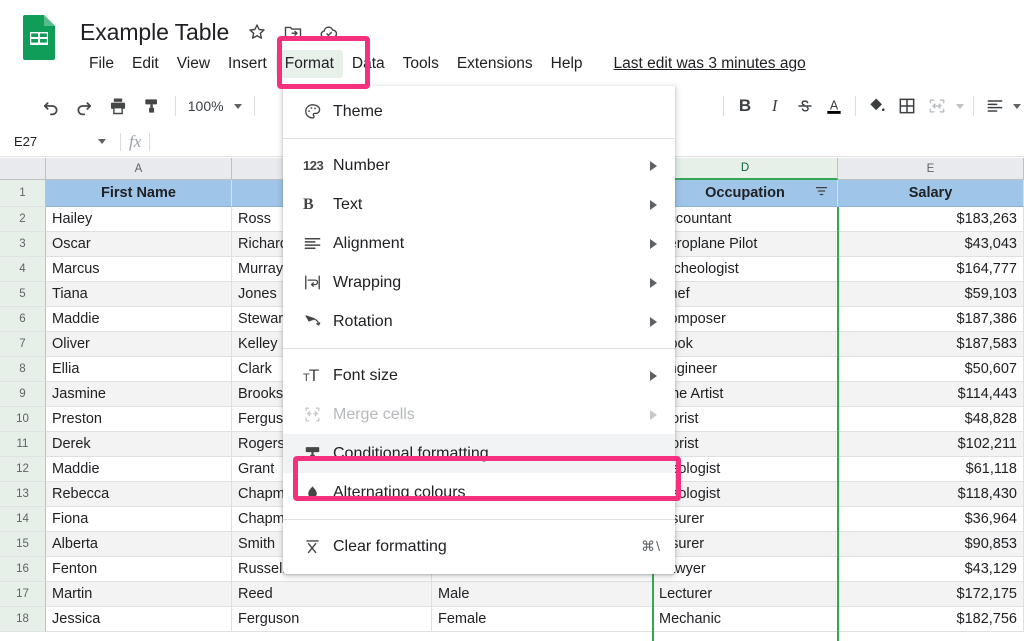 Image resolution: width=1024 pixels, height=641 pixels. I want to click on cell-E18: $182,756, so click(931, 619).